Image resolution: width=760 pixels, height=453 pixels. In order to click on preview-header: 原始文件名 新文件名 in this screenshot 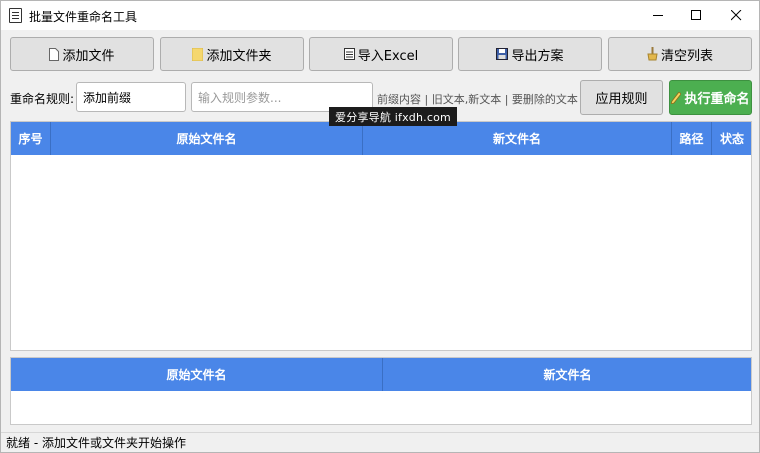, I will do `click(381, 374)`.